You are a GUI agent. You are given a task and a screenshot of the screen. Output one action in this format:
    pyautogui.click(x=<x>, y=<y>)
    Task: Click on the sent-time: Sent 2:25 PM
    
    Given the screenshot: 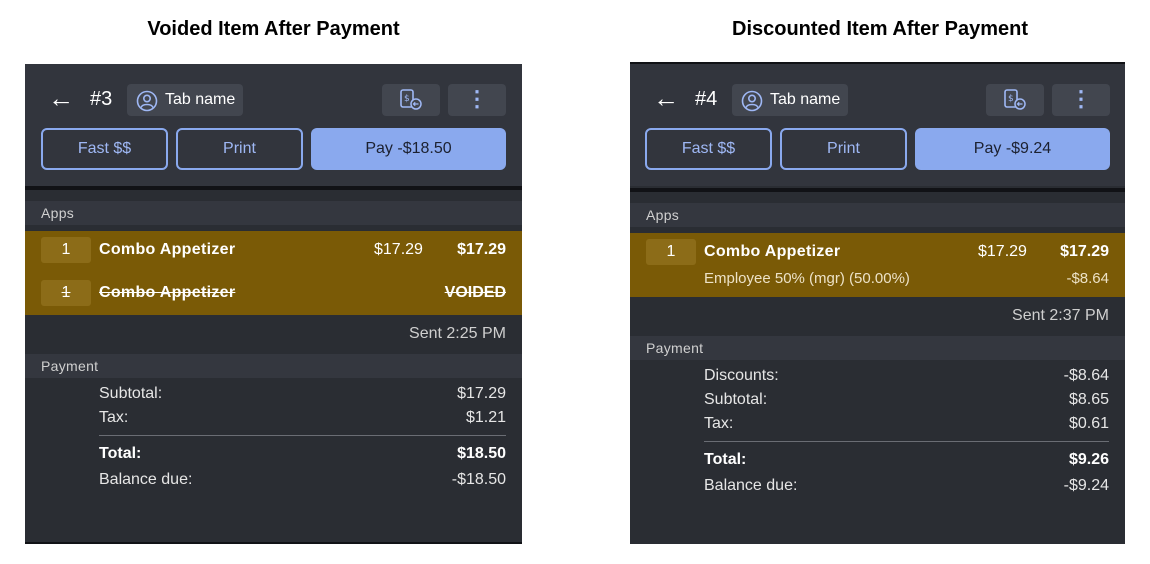 What is the action you would take?
    pyautogui.click(x=457, y=333)
    